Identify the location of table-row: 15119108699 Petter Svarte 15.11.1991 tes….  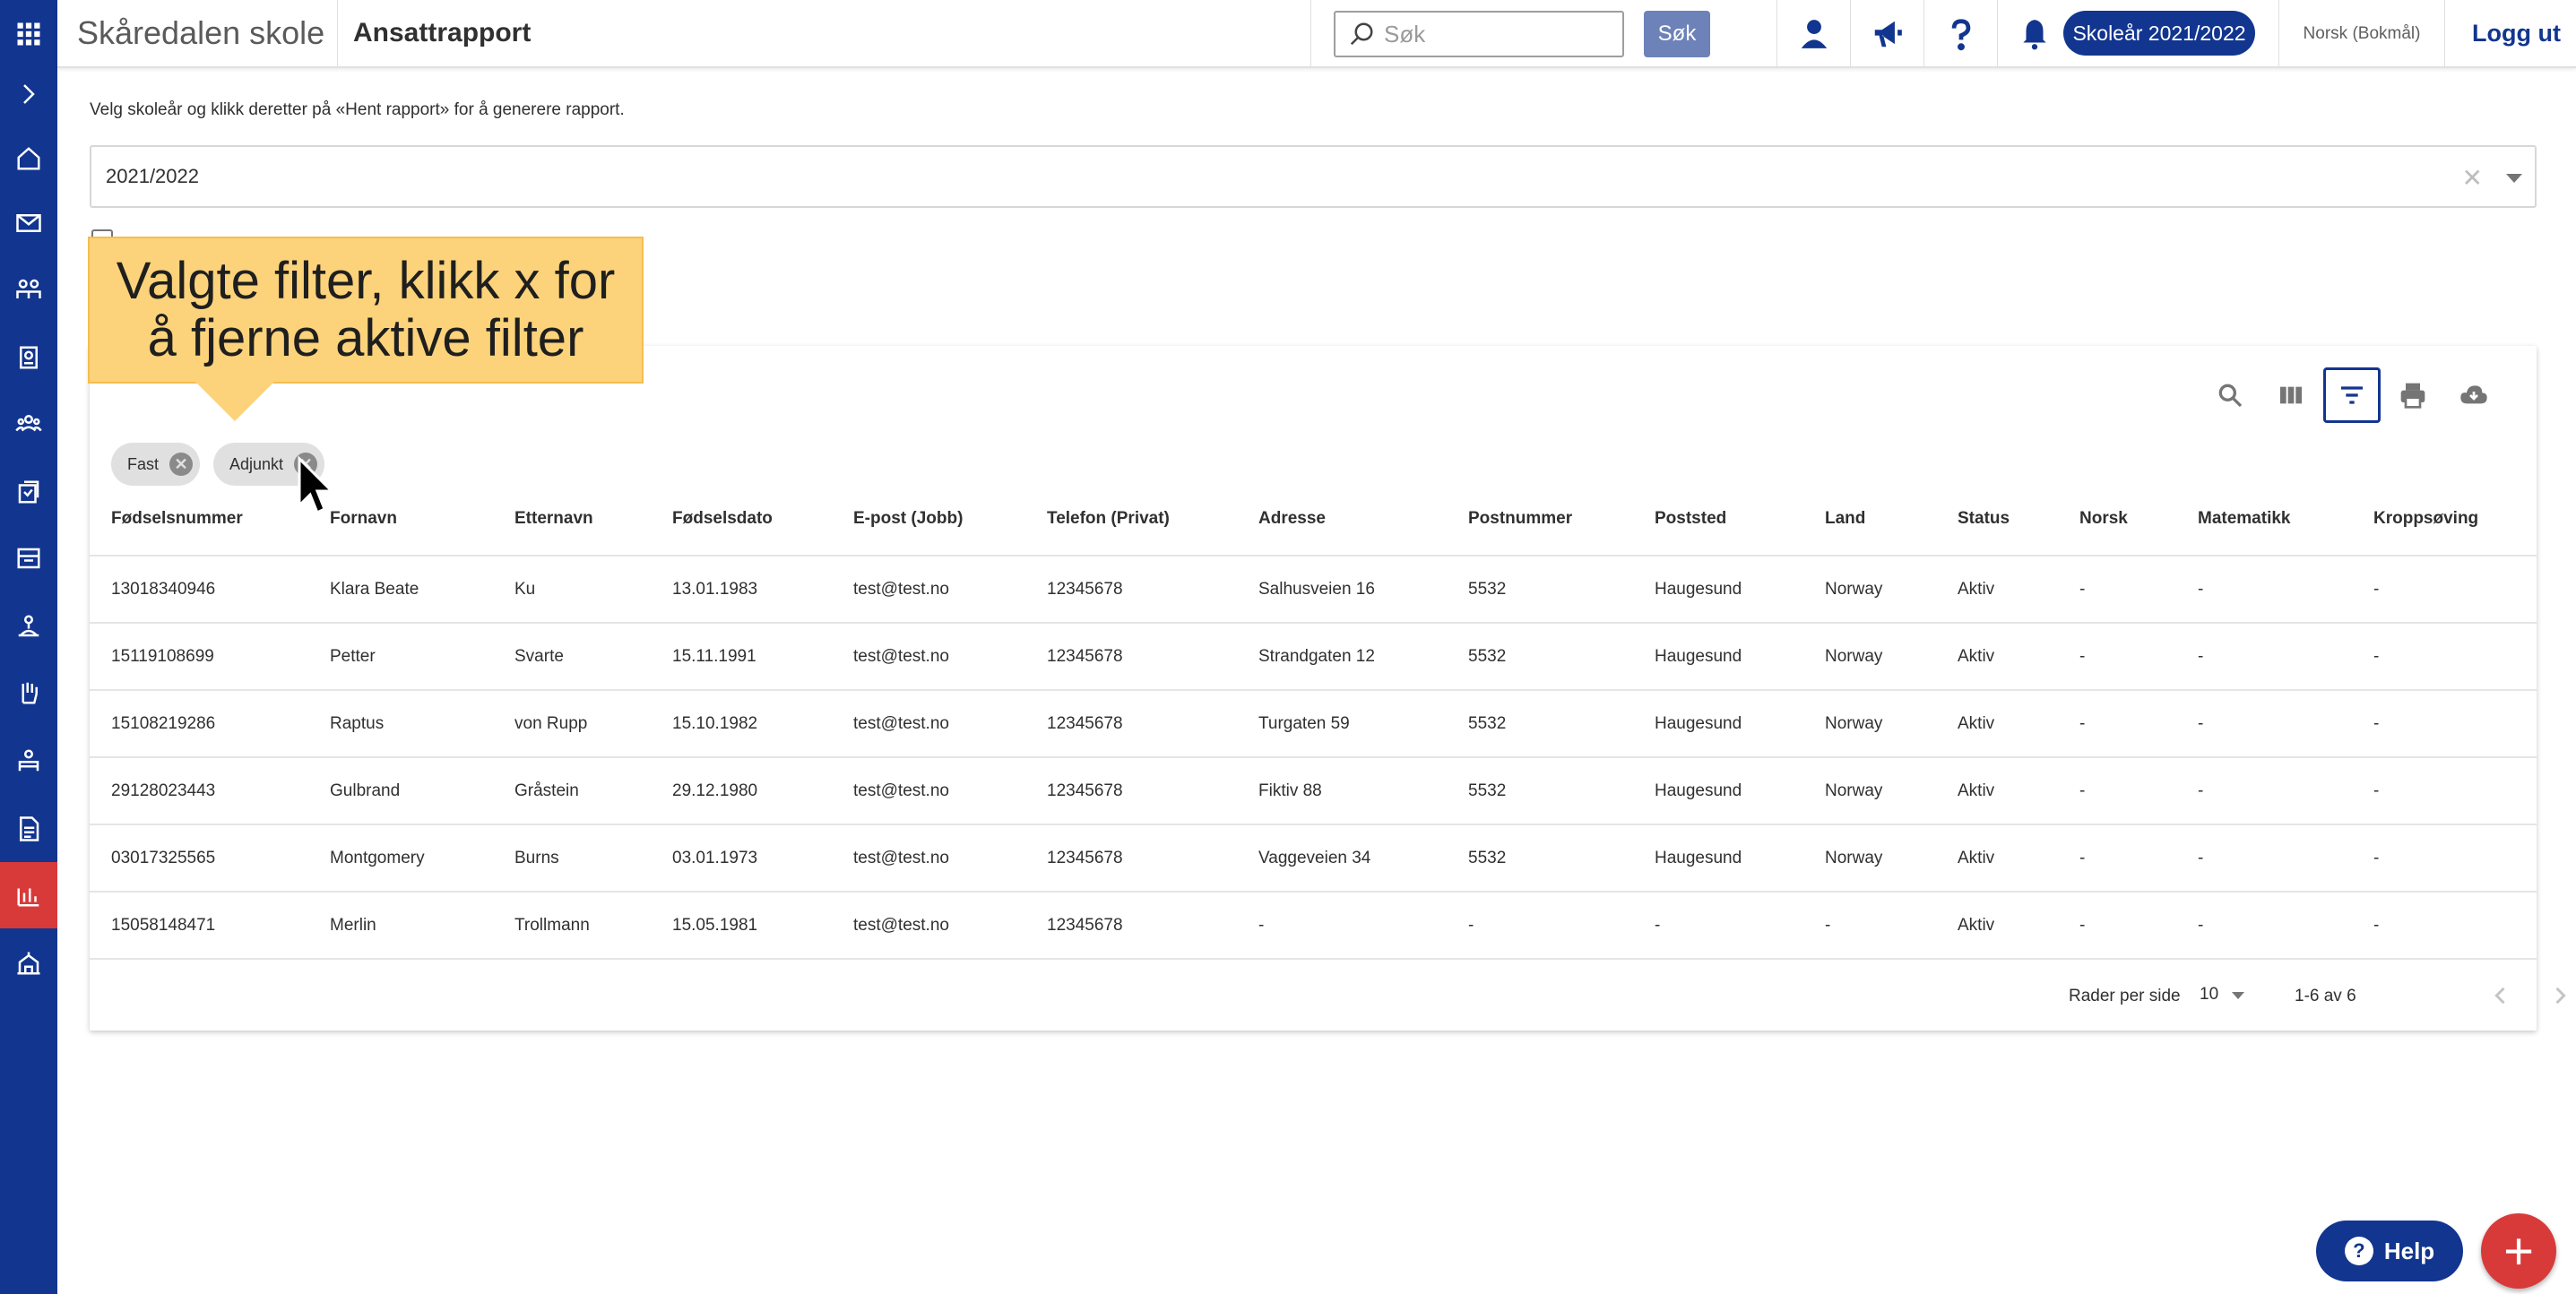
(1313, 656).